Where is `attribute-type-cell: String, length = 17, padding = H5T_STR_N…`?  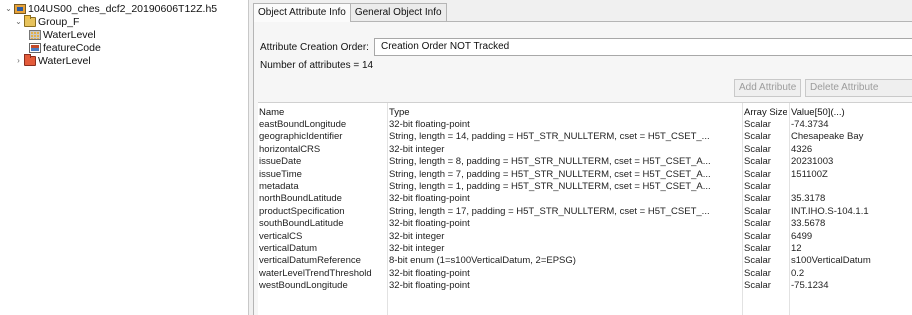
attribute-type-cell: String, length = 17, padding = H5T_STR_N… is located at coordinates (565, 211).